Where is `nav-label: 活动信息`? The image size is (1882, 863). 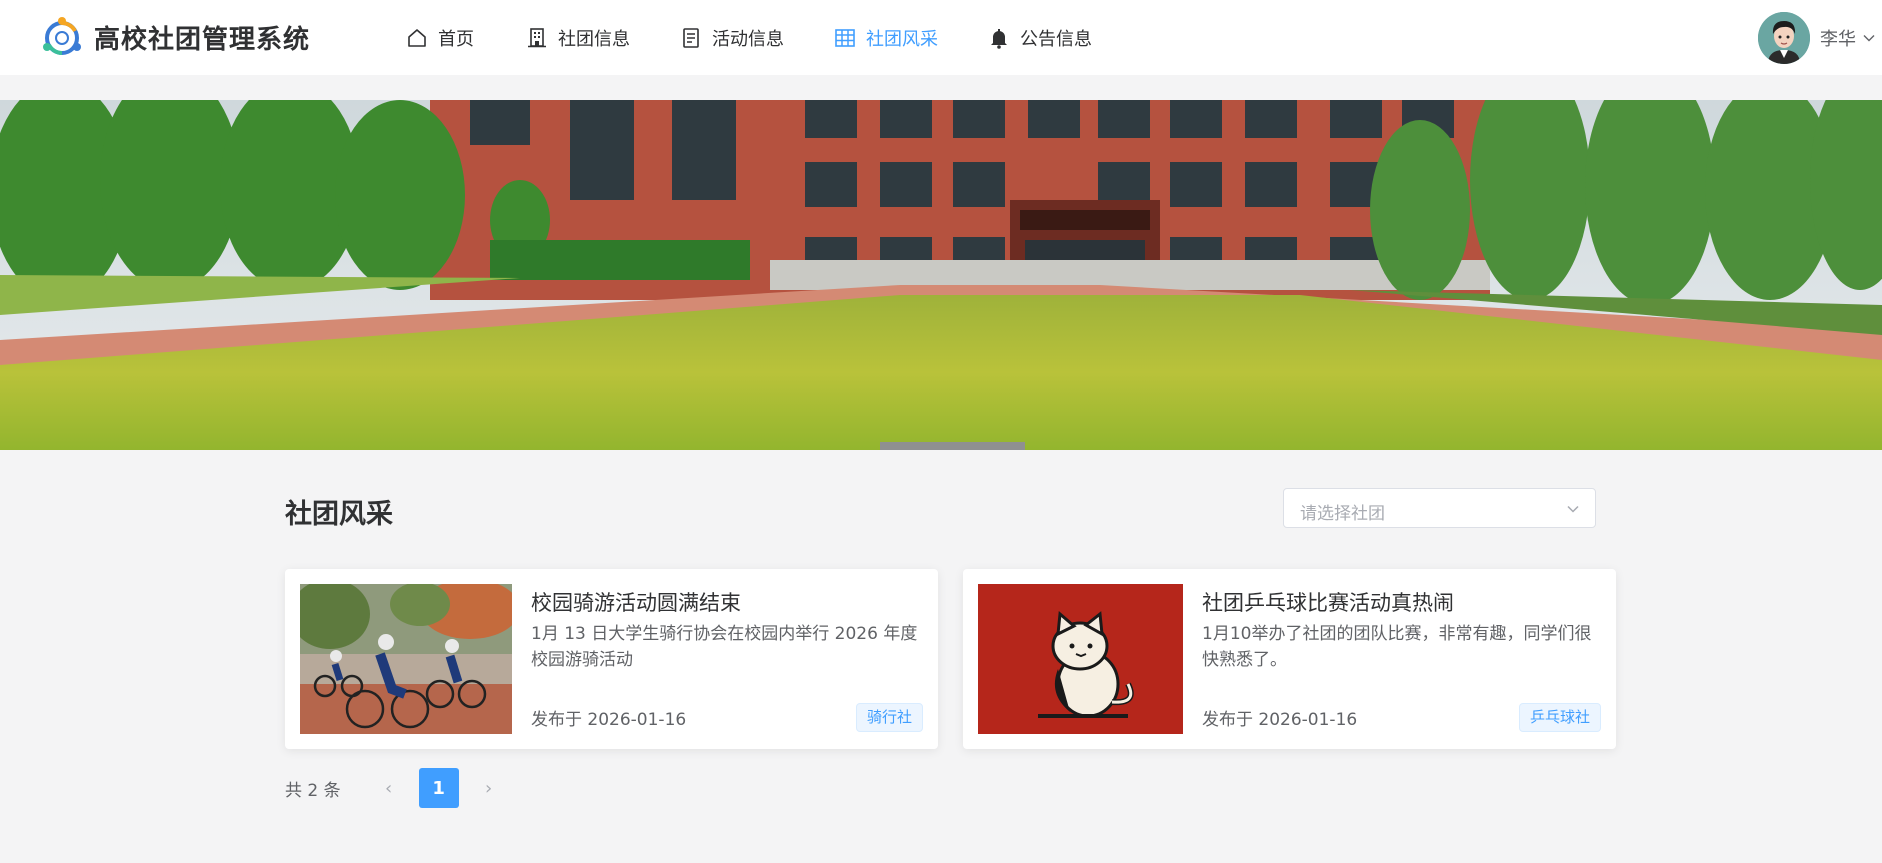
nav-label: 活动信息 is located at coordinates (748, 39).